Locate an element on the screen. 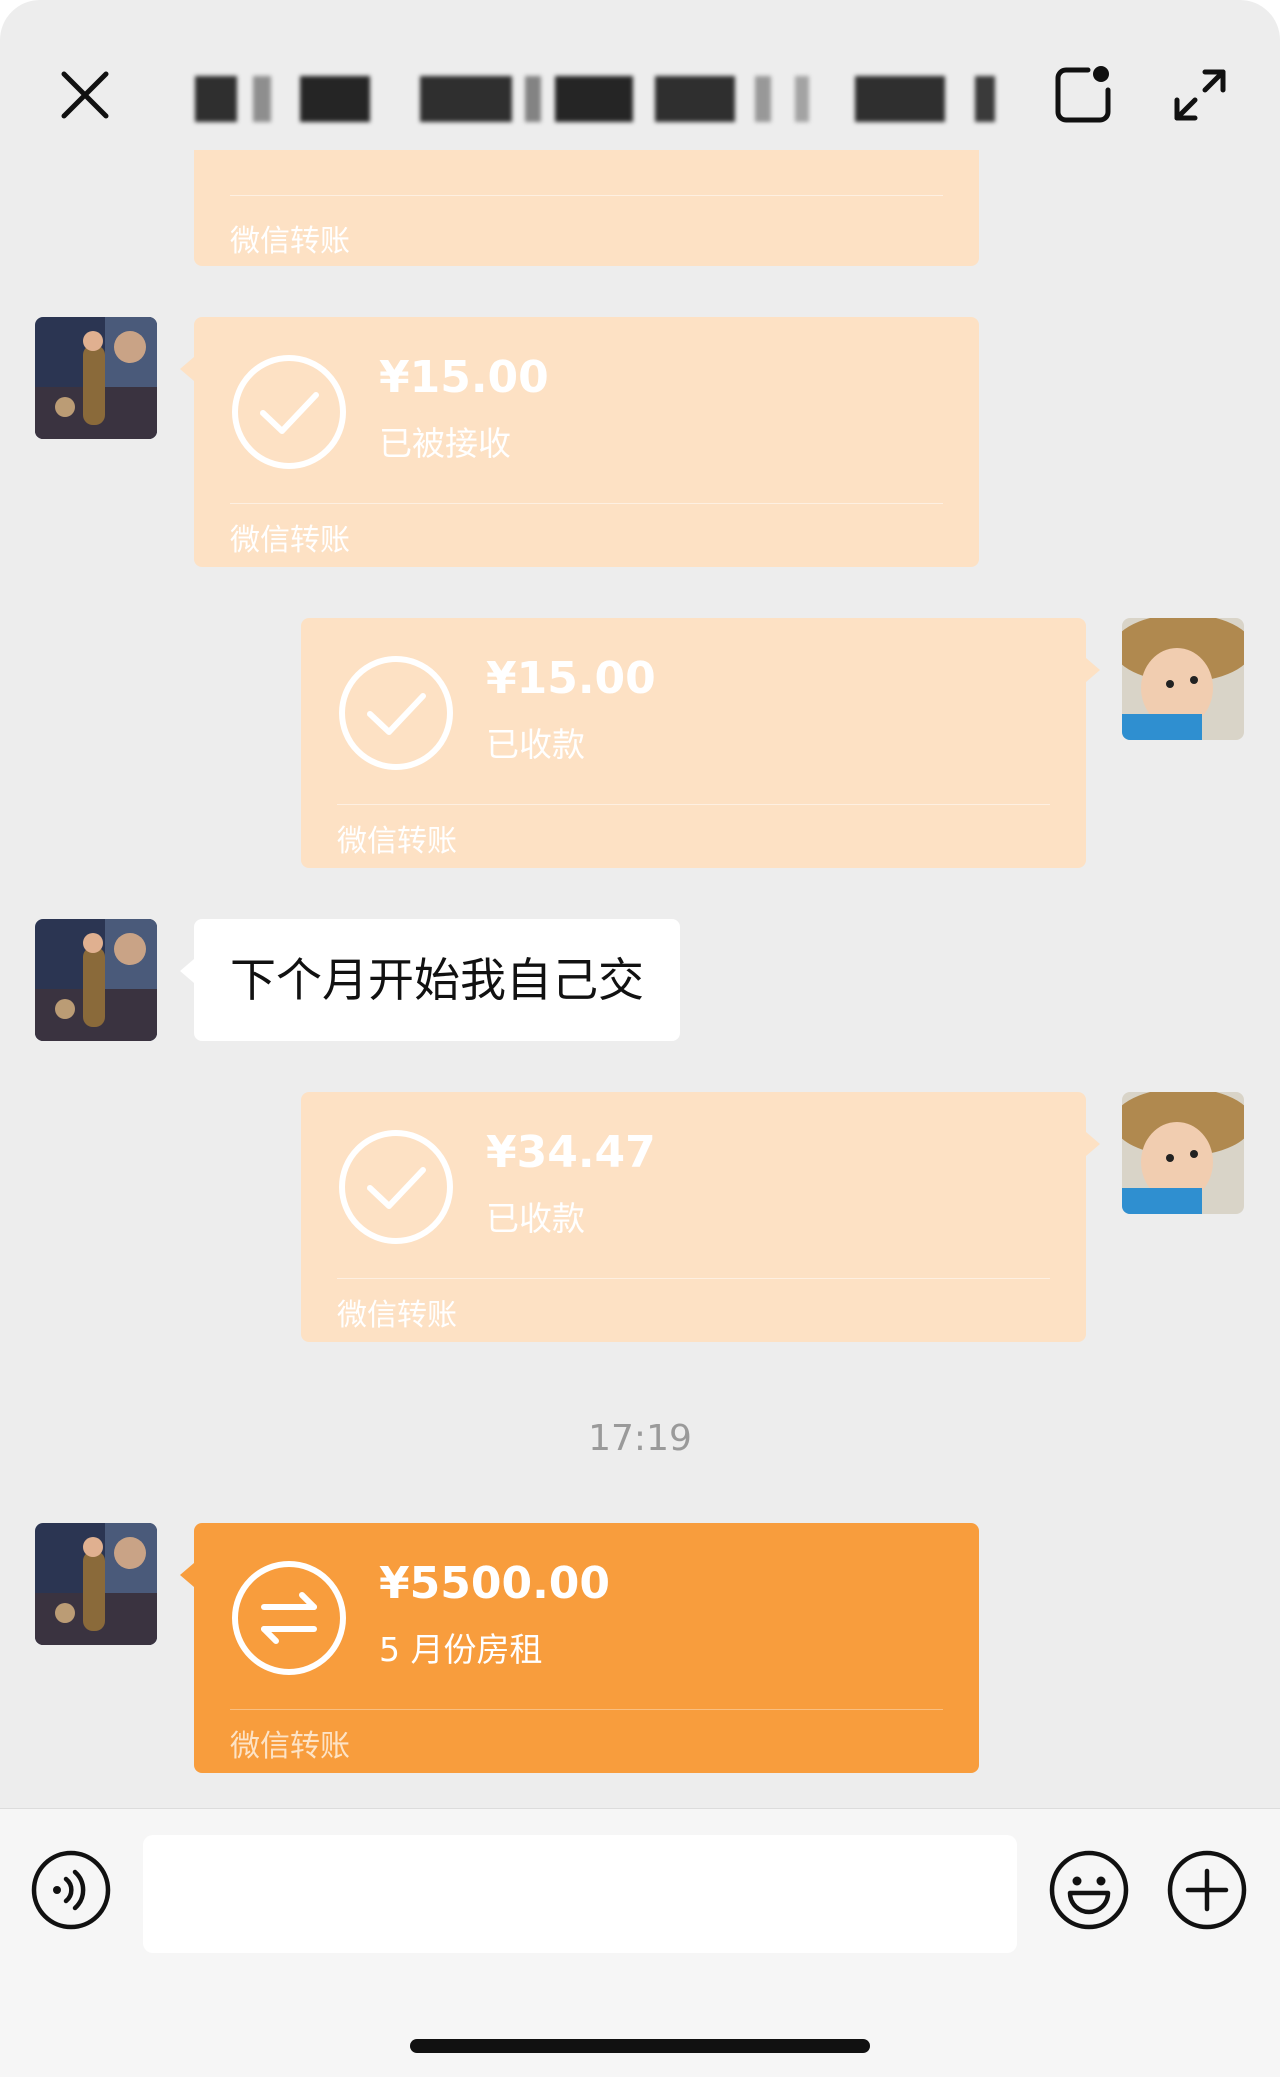 The width and height of the screenshot is (1280, 2077). input-bar is located at coordinates (640, 1942).